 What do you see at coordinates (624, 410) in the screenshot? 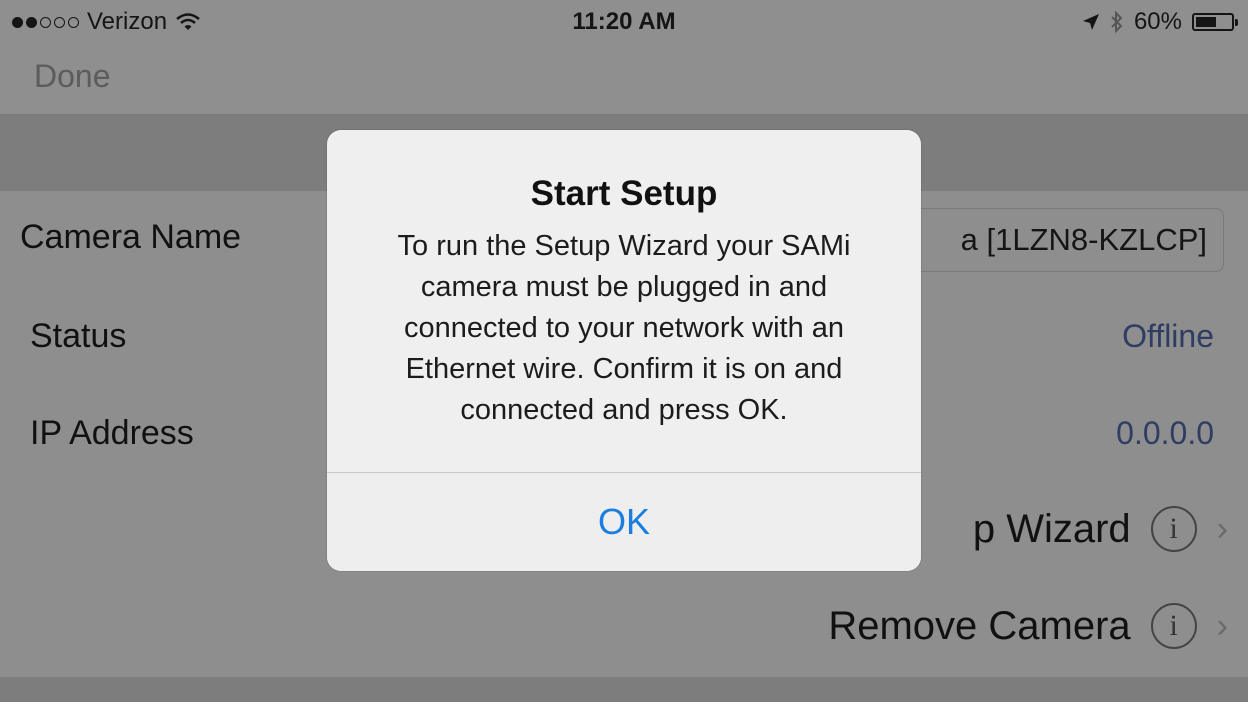
I see `alert-message-line: connected and press OK.` at bounding box center [624, 410].